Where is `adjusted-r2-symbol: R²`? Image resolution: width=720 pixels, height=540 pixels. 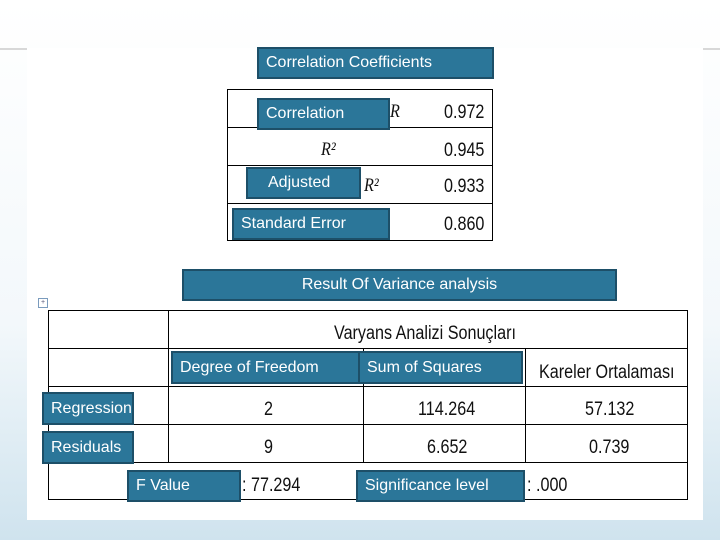 adjusted-r2-symbol: R² is located at coordinates (371, 185).